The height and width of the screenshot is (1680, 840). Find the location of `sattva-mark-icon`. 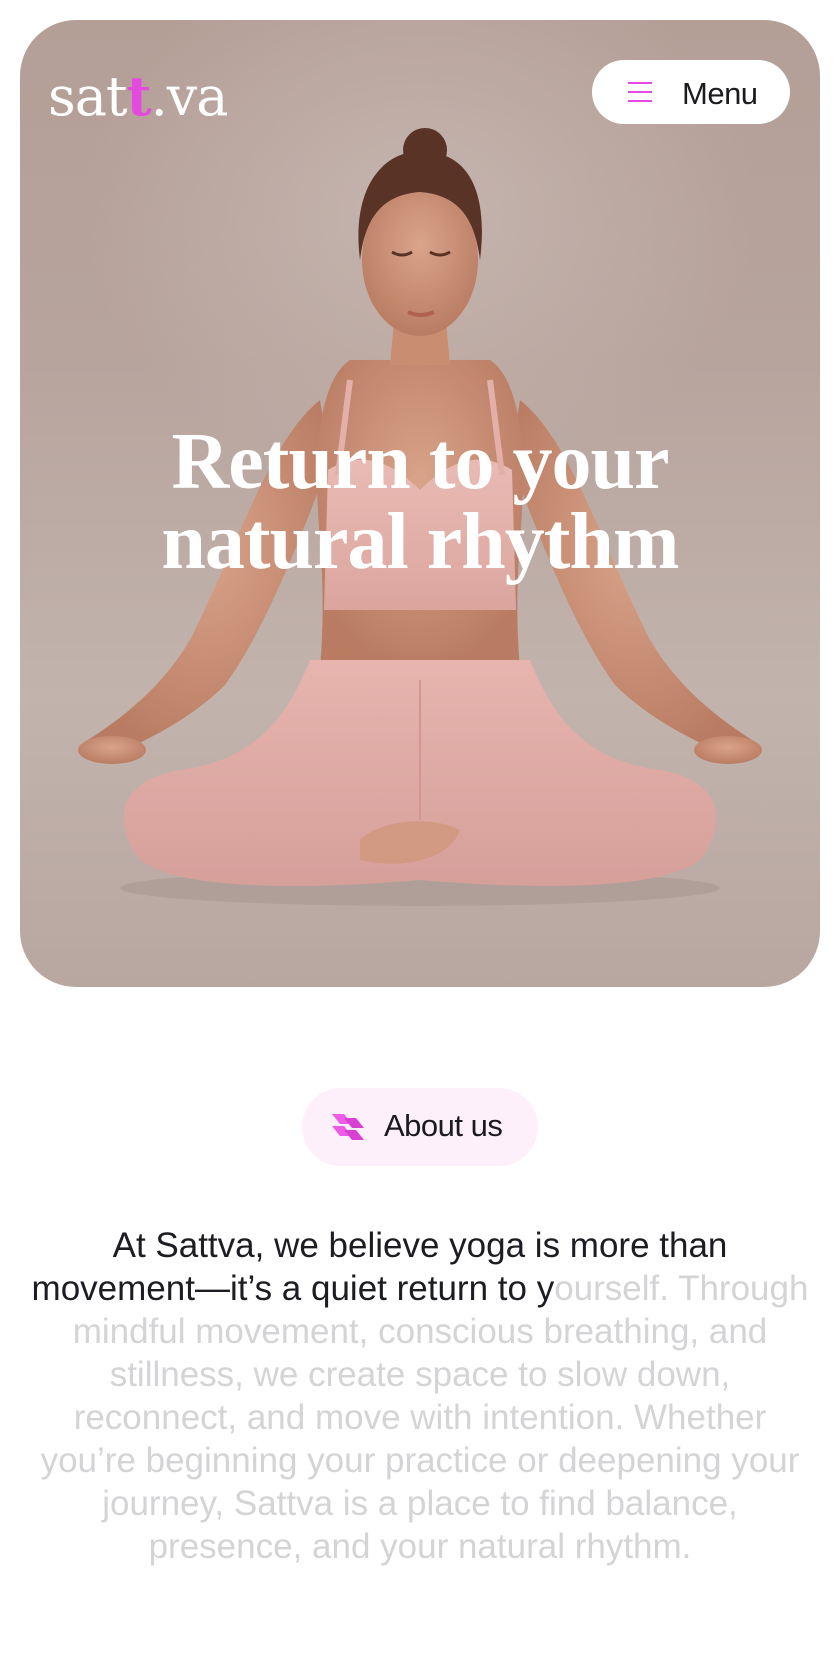

sattva-mark-icon is located at coordinates (348, 1127).